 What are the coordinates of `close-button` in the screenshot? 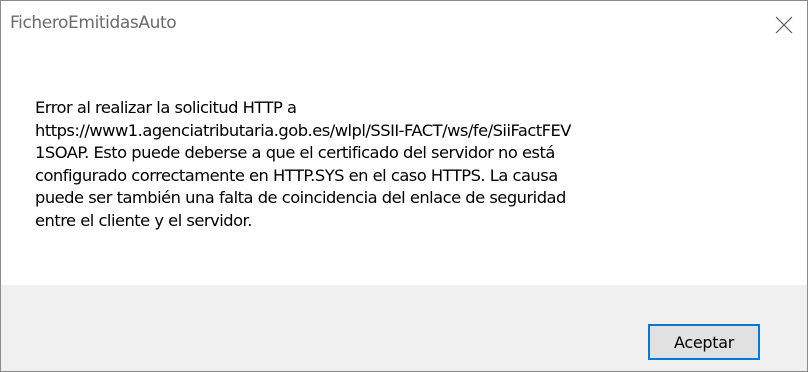 It's located at (784, 25).